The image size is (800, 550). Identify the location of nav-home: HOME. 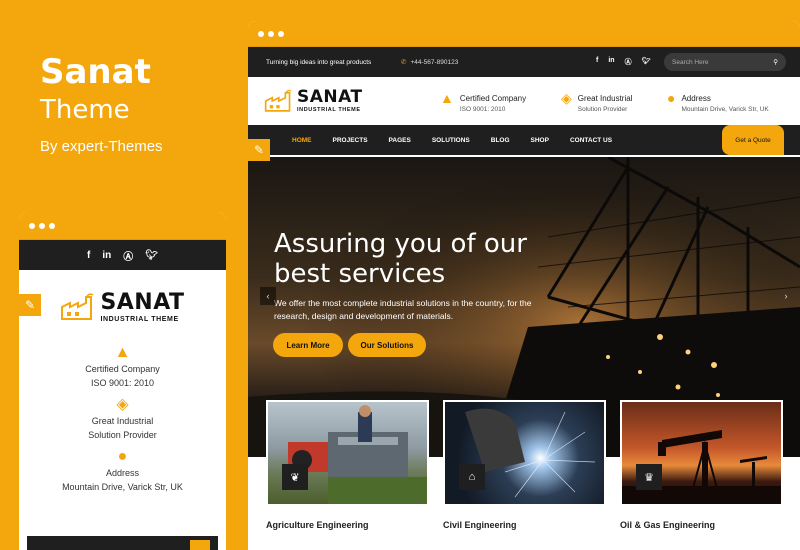
(302, 140).